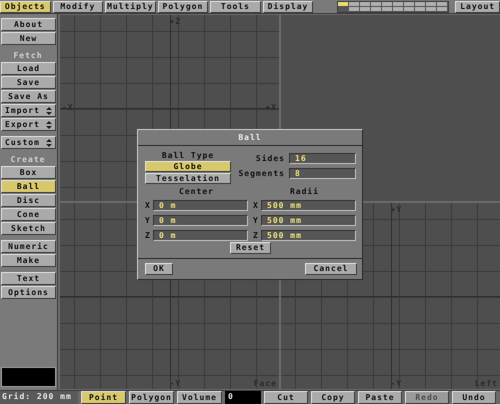 This screenshot has height=404, width=500. What do you see at coordinates (28, 228) in the screenshot?
I see `tool-button: Sketch` at bounding box center [28, 228].